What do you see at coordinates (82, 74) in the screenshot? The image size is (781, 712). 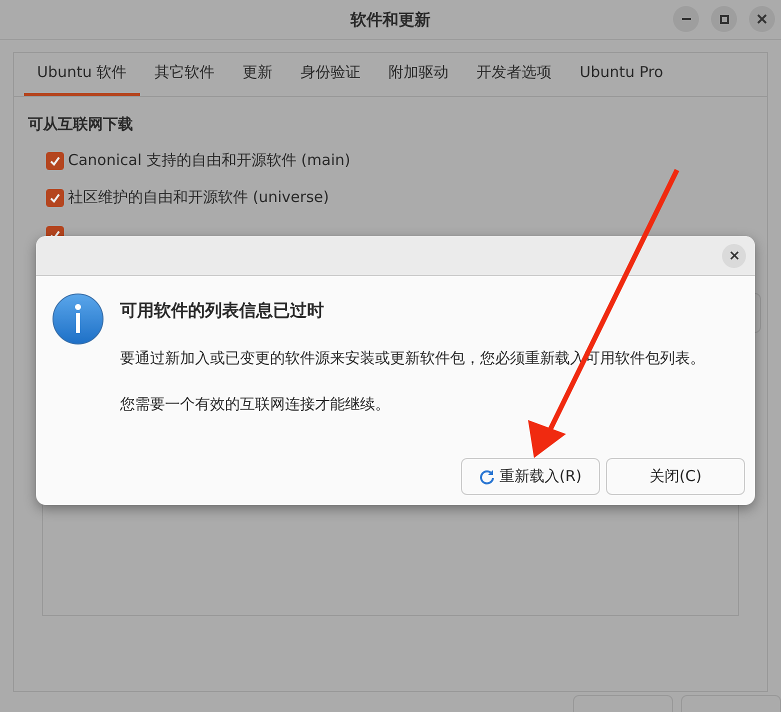 I see `tab: Ubuntu 软件` at bounding box center [82, 74].